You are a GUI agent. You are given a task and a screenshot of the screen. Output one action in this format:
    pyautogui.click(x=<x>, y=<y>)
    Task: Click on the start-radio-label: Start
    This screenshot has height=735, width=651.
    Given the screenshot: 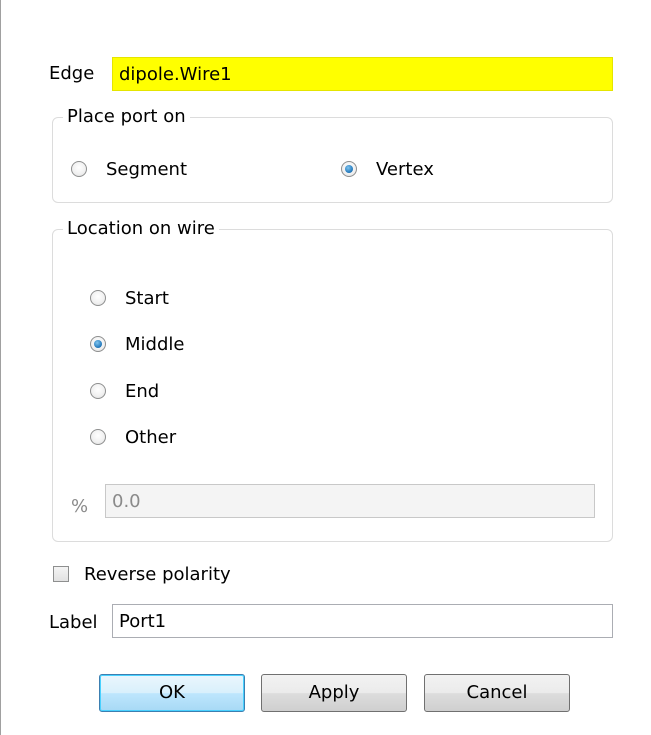 What is the action you would take?
    pyautogui.click(x=147, y=298)
    